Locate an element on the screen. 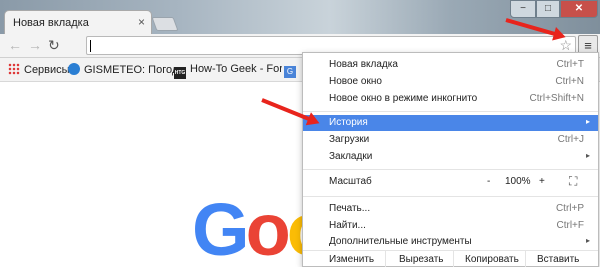  back-arrow-icon: ← is located at coordinates (15, 45).